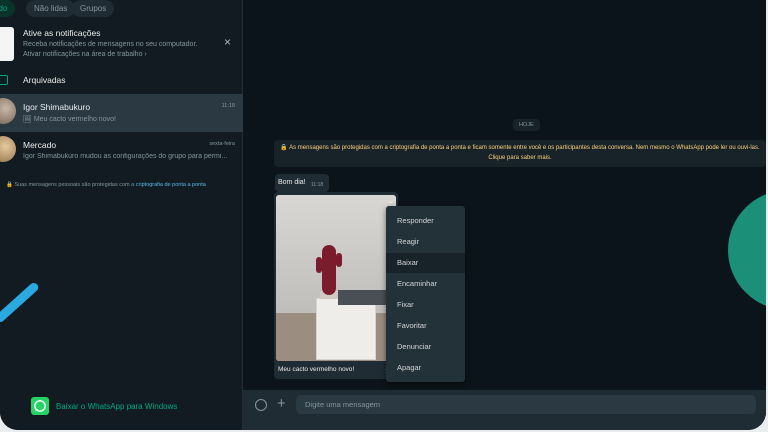  Describe the element at coordinates (425, 305) in the screenshot. I see `menu-item-pin: Fixar` at that location.